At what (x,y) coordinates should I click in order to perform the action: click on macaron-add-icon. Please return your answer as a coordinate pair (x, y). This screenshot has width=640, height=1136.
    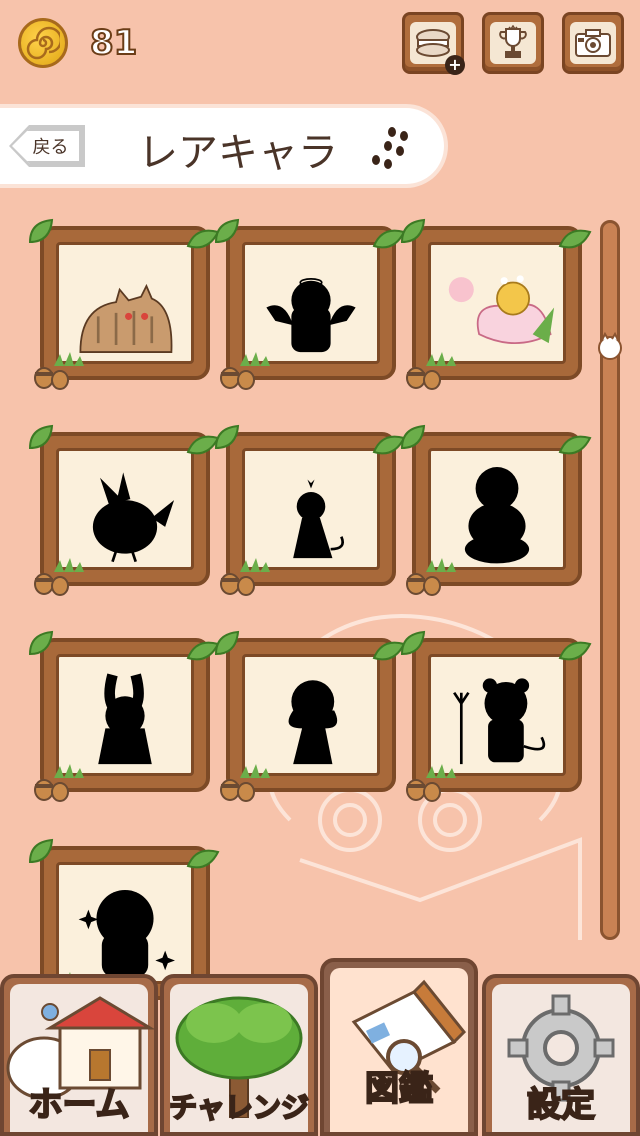
    Looking at the image, I should click on (433, 43).